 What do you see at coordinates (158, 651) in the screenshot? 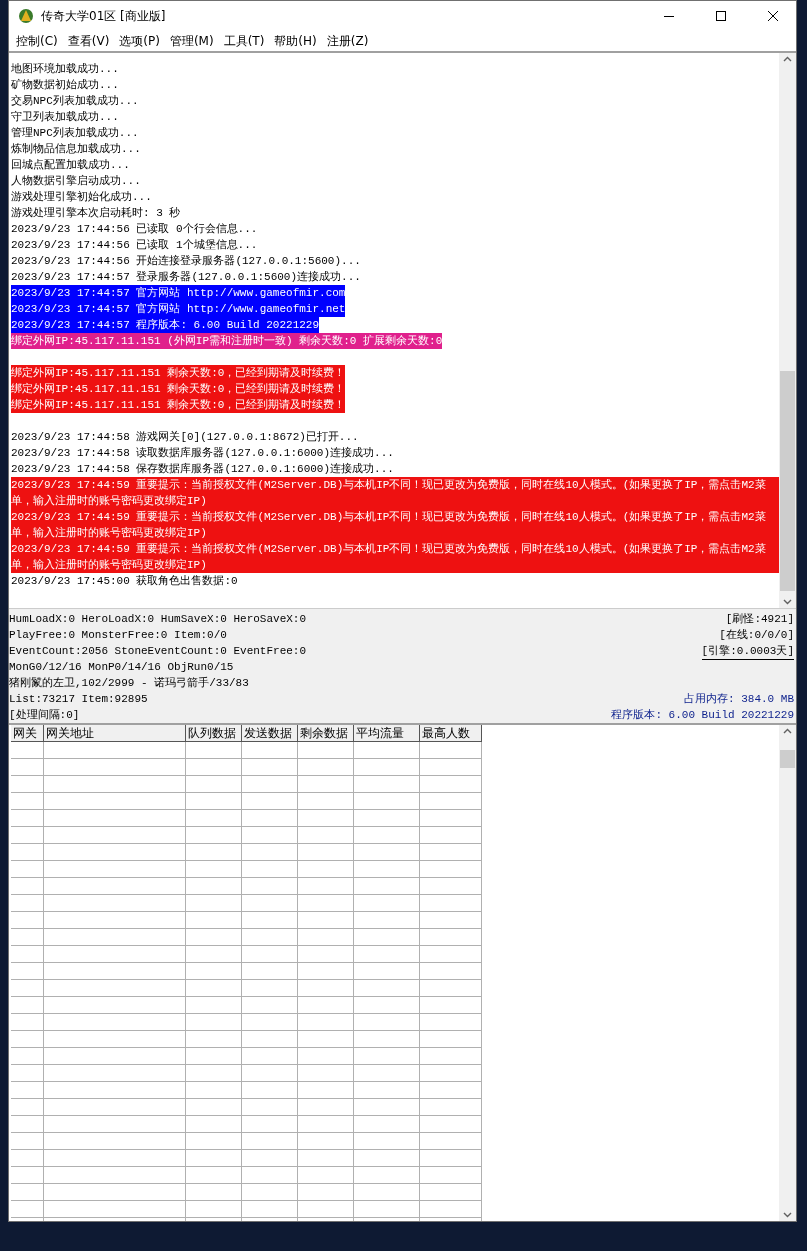
I see `status-text: EventCount:2056 StoneEventCount:0 EventFree:0` at bounding box center [158, 651].